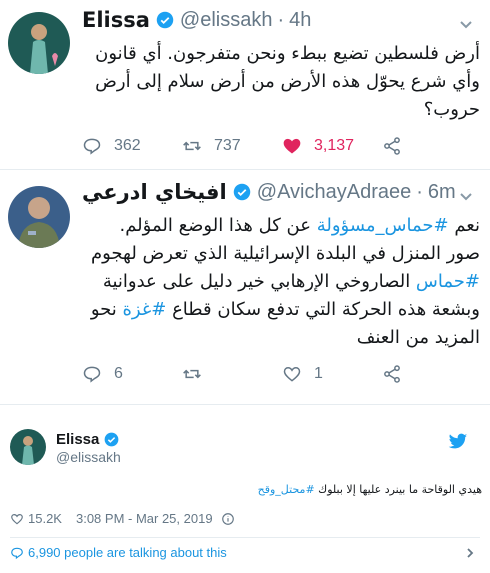 Image resolution: width=490 pixels, height=573 pixels. Describe the element at coordinates (17, 553) in the screenshot. I see `speech-bubble-icon` at that location.